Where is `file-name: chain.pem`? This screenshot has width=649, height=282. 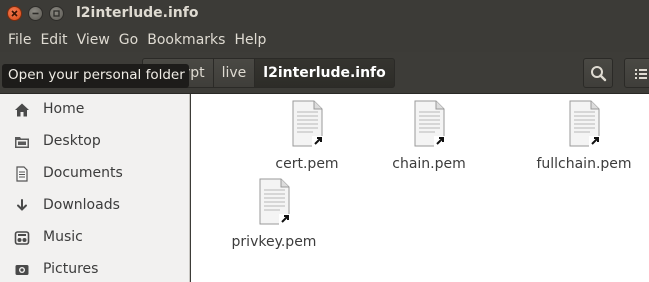 file-name: chain.pem is located at coordinates (429, 164).